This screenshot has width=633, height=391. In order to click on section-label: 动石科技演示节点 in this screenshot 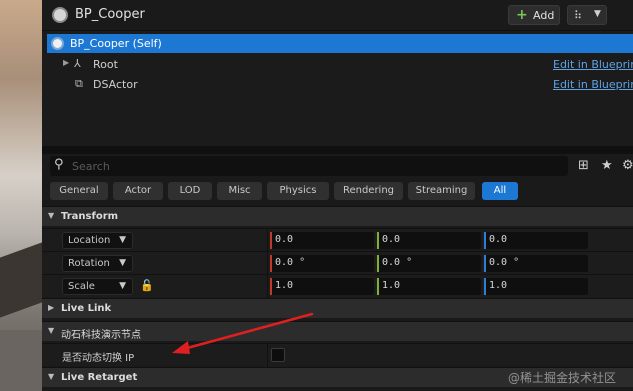, I will do `click(101, 335)`.